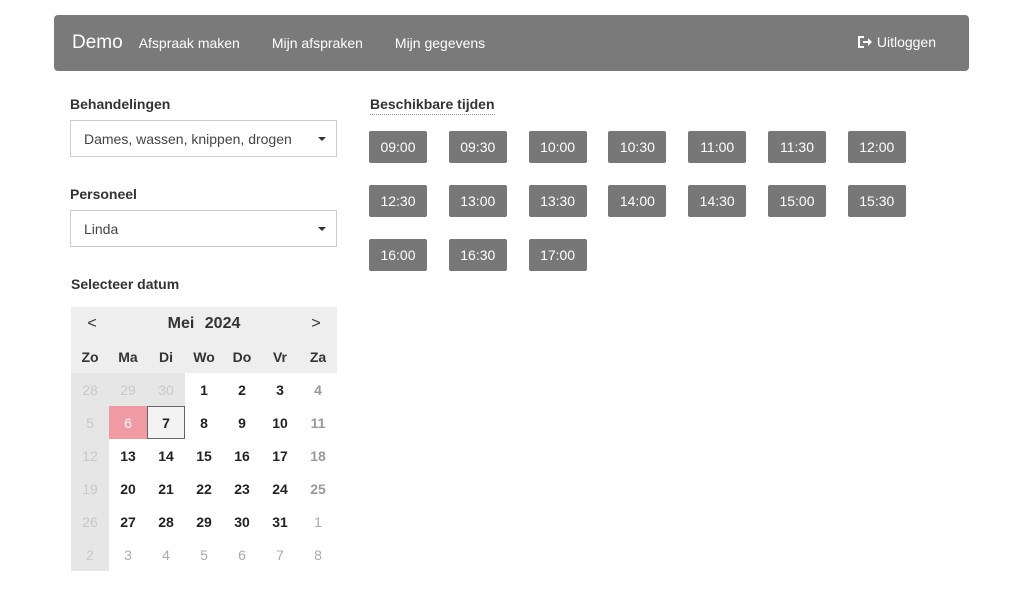 The image size is (1024, 614). What do you see at coordinates (477, 255) in the screenshot?
I see `time-slot-button: 16:30` at bounding box center [477, 255].